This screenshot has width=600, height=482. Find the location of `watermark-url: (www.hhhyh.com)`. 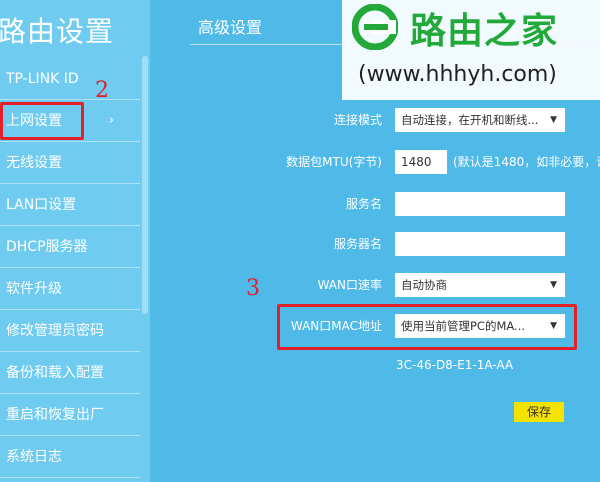

watermark-url: (www.hhhyh.com) is located at coordinates (457, 74).